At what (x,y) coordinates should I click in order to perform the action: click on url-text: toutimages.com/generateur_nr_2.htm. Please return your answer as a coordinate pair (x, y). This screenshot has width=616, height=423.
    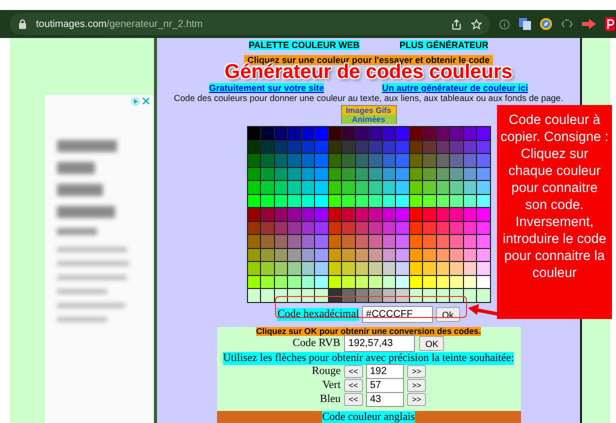
    Looking at the image, I should click on (119, 24).